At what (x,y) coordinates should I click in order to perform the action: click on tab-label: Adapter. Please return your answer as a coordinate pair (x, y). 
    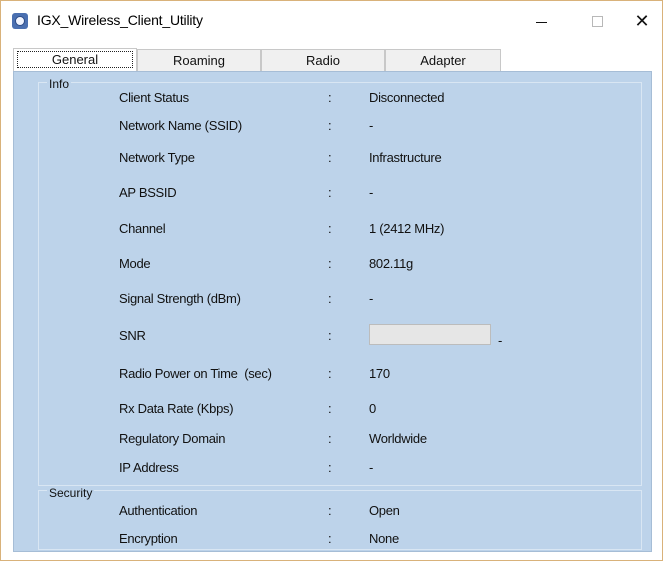
    Looking at the image, I should click on (443, 60).